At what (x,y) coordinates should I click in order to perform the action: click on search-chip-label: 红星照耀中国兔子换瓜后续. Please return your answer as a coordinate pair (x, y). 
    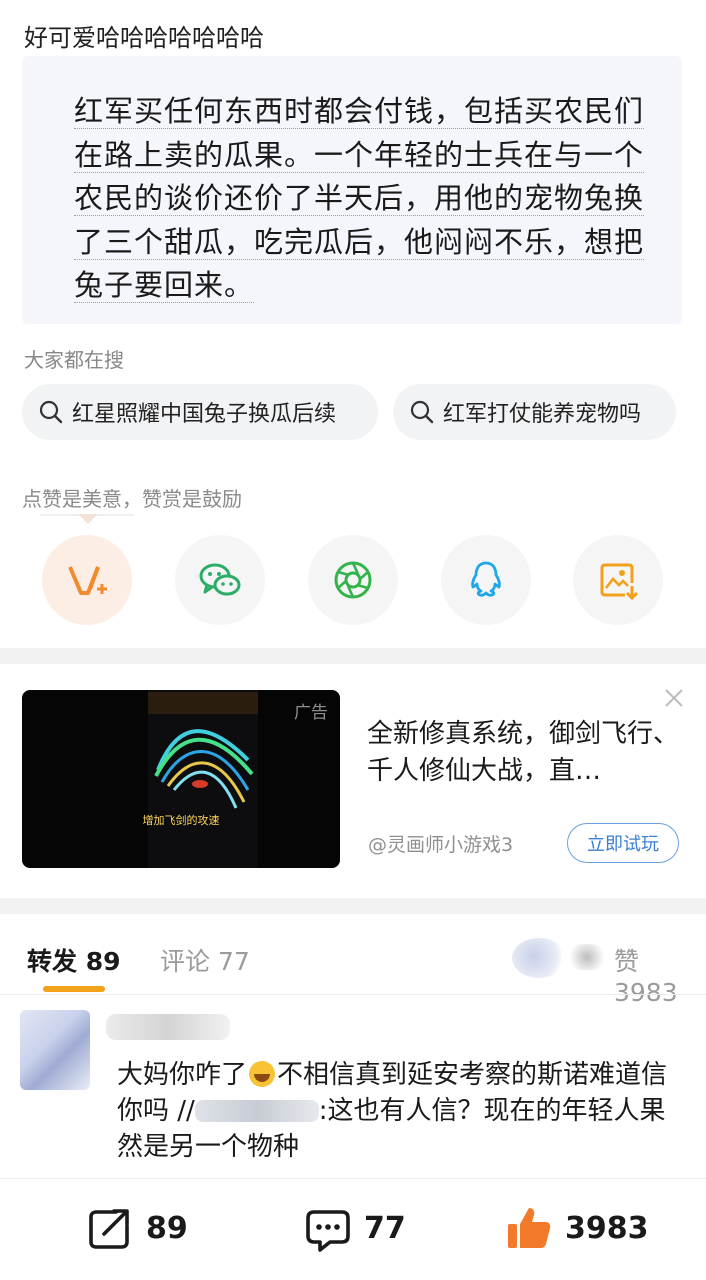
    Looking at the image, I should click on (204, 414).